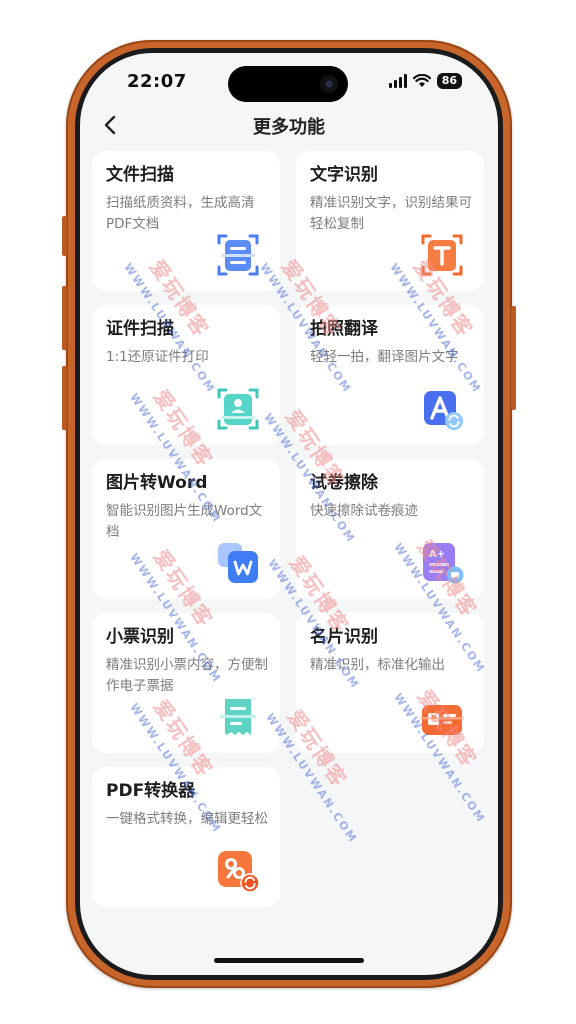 The width and height of the screenshot is (576, 1024). What do you see at coordinates (390, 529) in the screenshot?
I see `card-exam-erase: 试卷擦除 快速擦除试卷痕迹 A+` at bounding box center [390, 529].